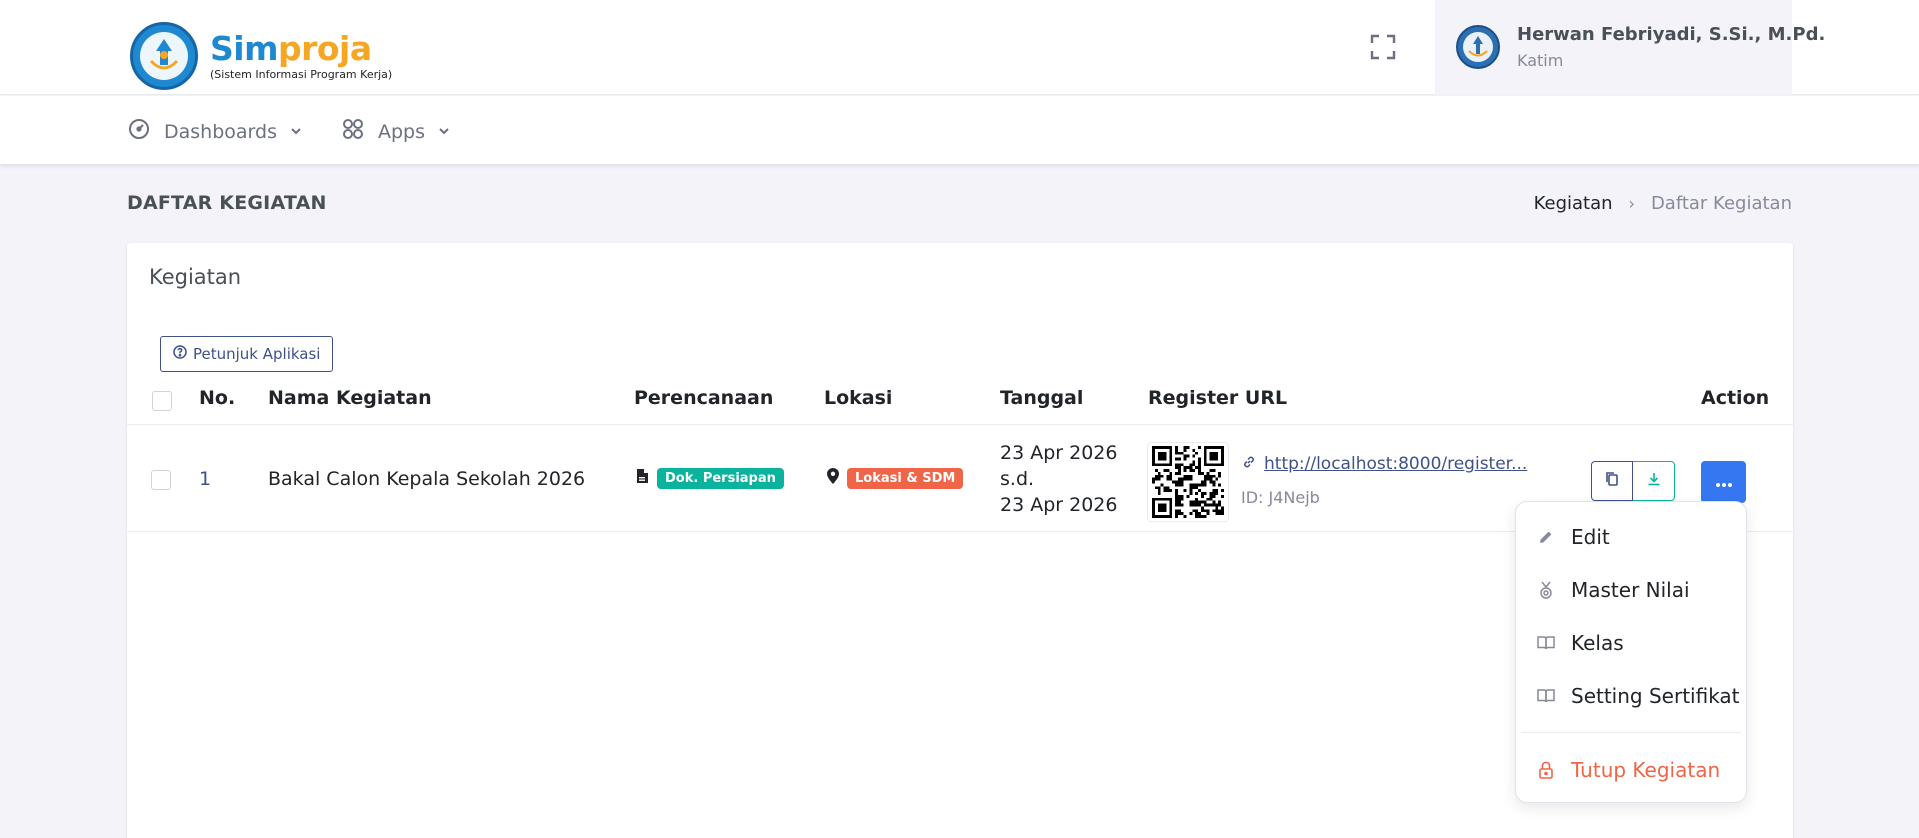  I want to click on qr-code-image, so click(1188, 482).